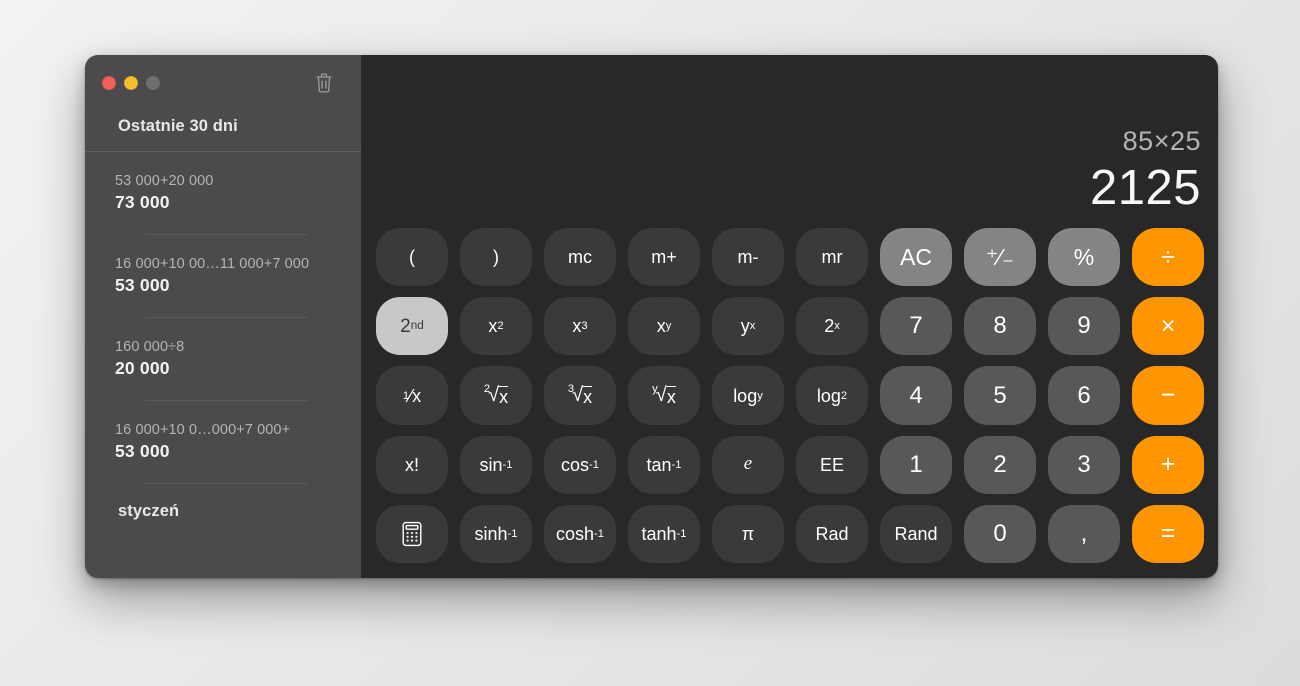 This screenshot has width=1300, height=686. What do you see at coordinates (203, 430) in the screenshot?
I see `history-expression: 16 000+10 0…000+7 000+` at bounding box center [203, 430].